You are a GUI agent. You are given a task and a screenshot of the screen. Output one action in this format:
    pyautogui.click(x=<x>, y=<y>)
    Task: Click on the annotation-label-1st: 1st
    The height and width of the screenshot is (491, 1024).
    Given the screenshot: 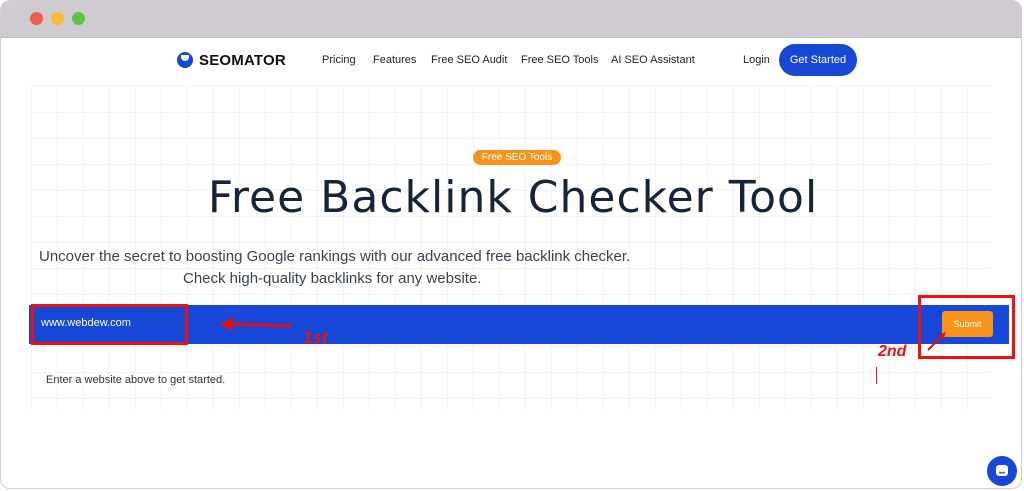 What is the action you would take?
    pyautogui.click(x=315, y=337)
    